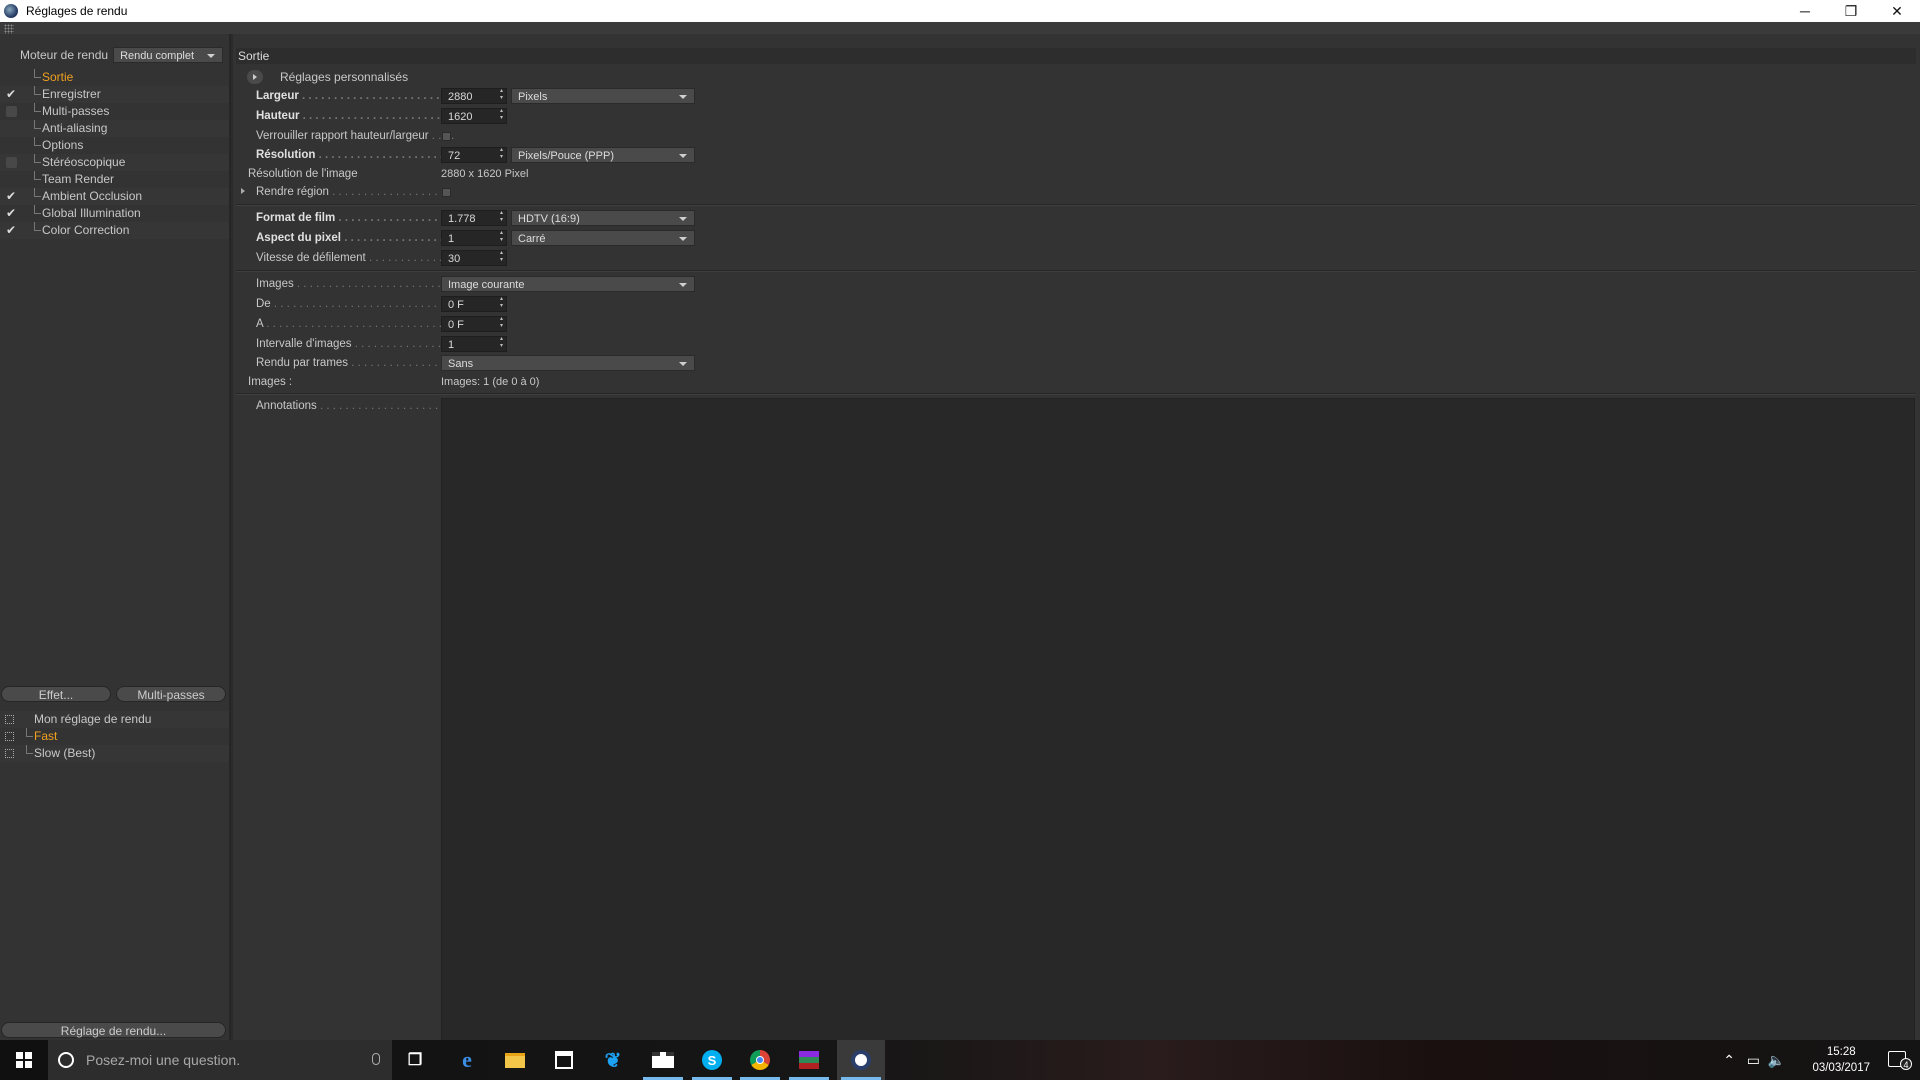 The width and height of the screenshot is (1920, 1080). I want to click on tree-item-label: Sortie, so click(58, 77).